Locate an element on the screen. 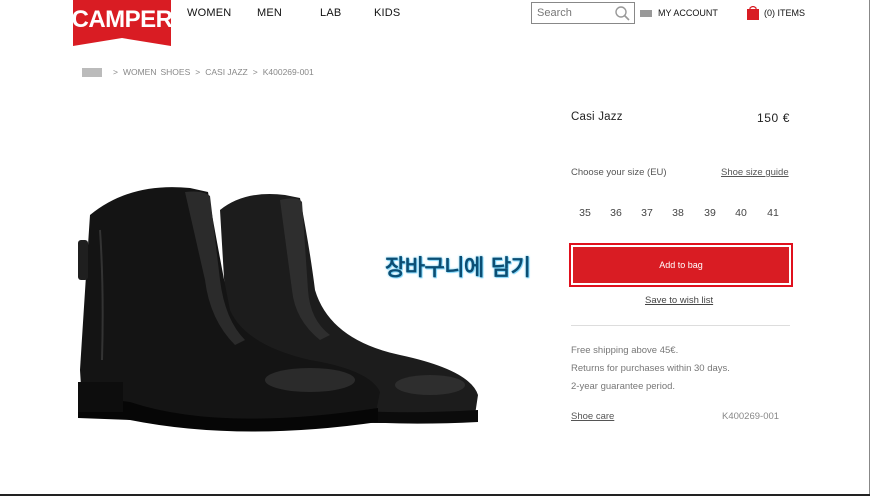  breadcrumb-casi-jazz: CASI JAZZ is located at coordinates (226, 72).